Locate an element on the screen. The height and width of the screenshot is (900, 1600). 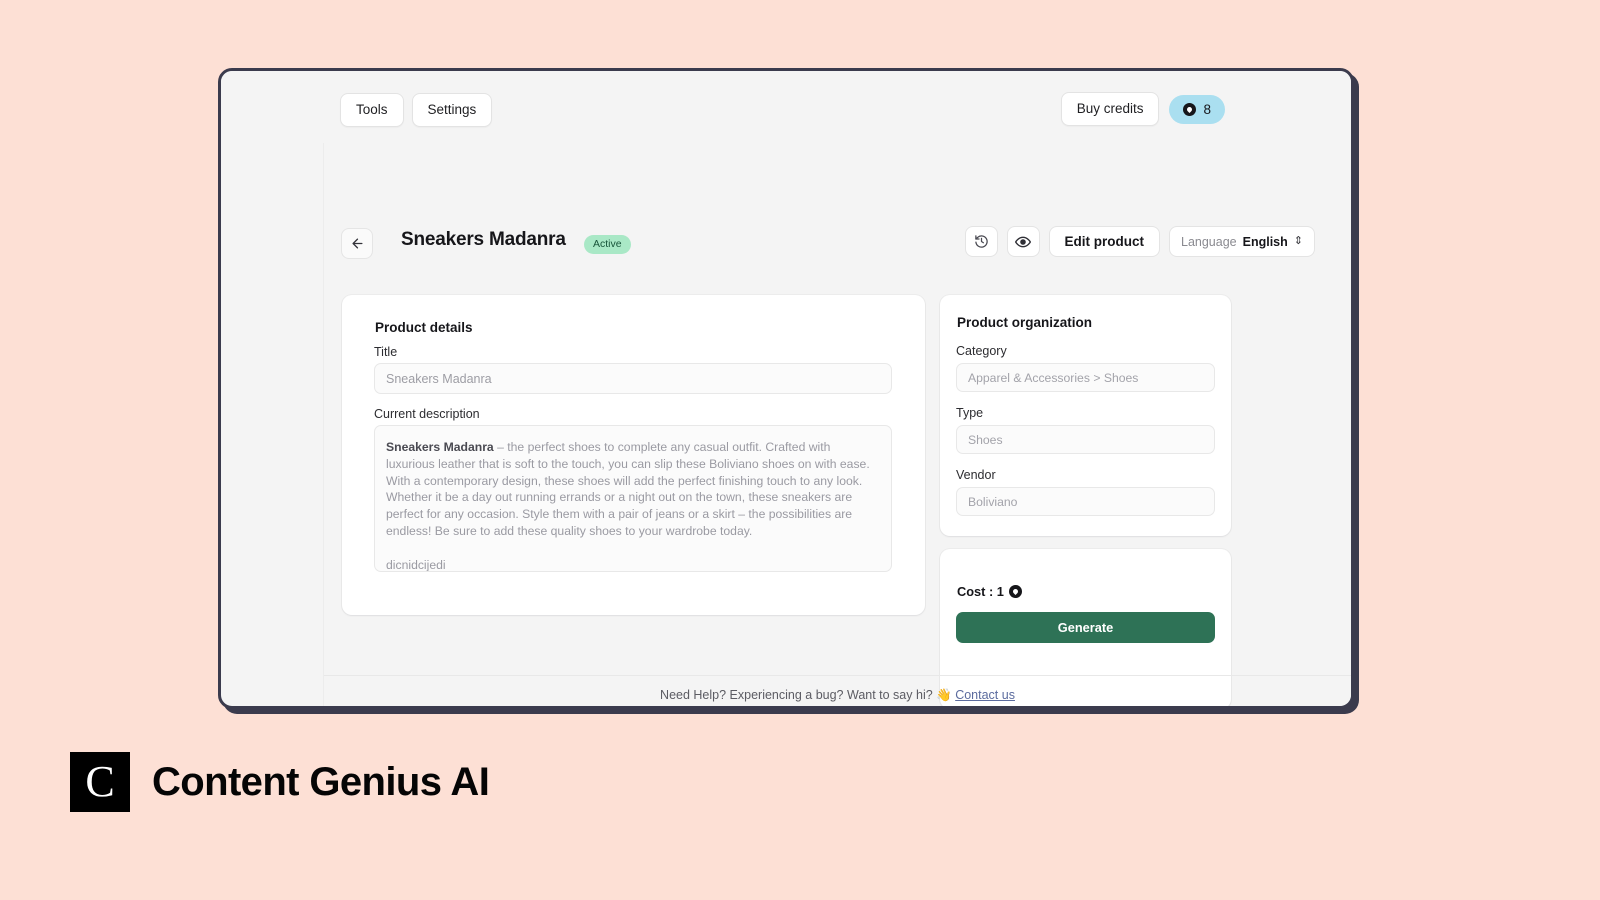
page-title: Sneakers Madanra is located at coordinates (483, 239).